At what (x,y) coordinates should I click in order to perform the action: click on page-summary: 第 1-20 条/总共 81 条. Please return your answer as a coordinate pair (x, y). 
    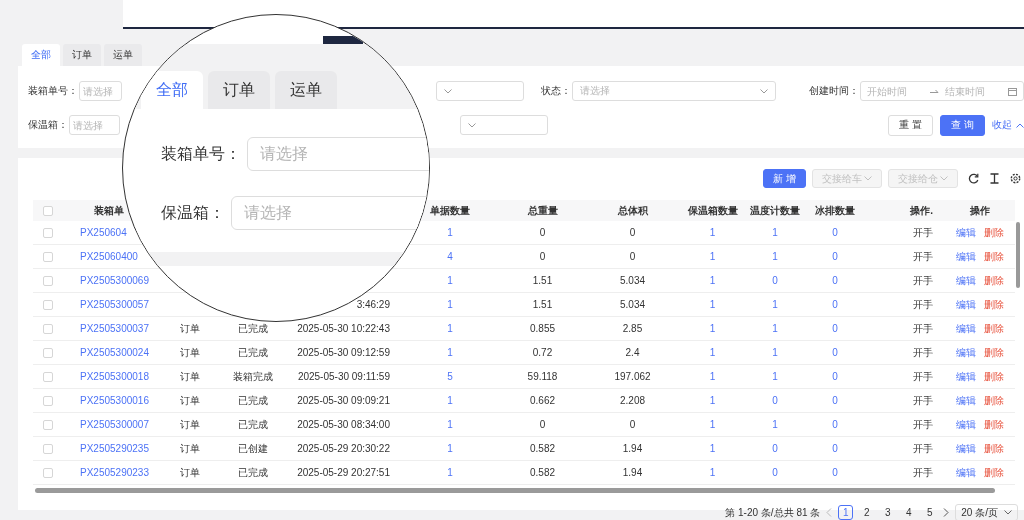
    Looking at the image, I should click on (773, 512).